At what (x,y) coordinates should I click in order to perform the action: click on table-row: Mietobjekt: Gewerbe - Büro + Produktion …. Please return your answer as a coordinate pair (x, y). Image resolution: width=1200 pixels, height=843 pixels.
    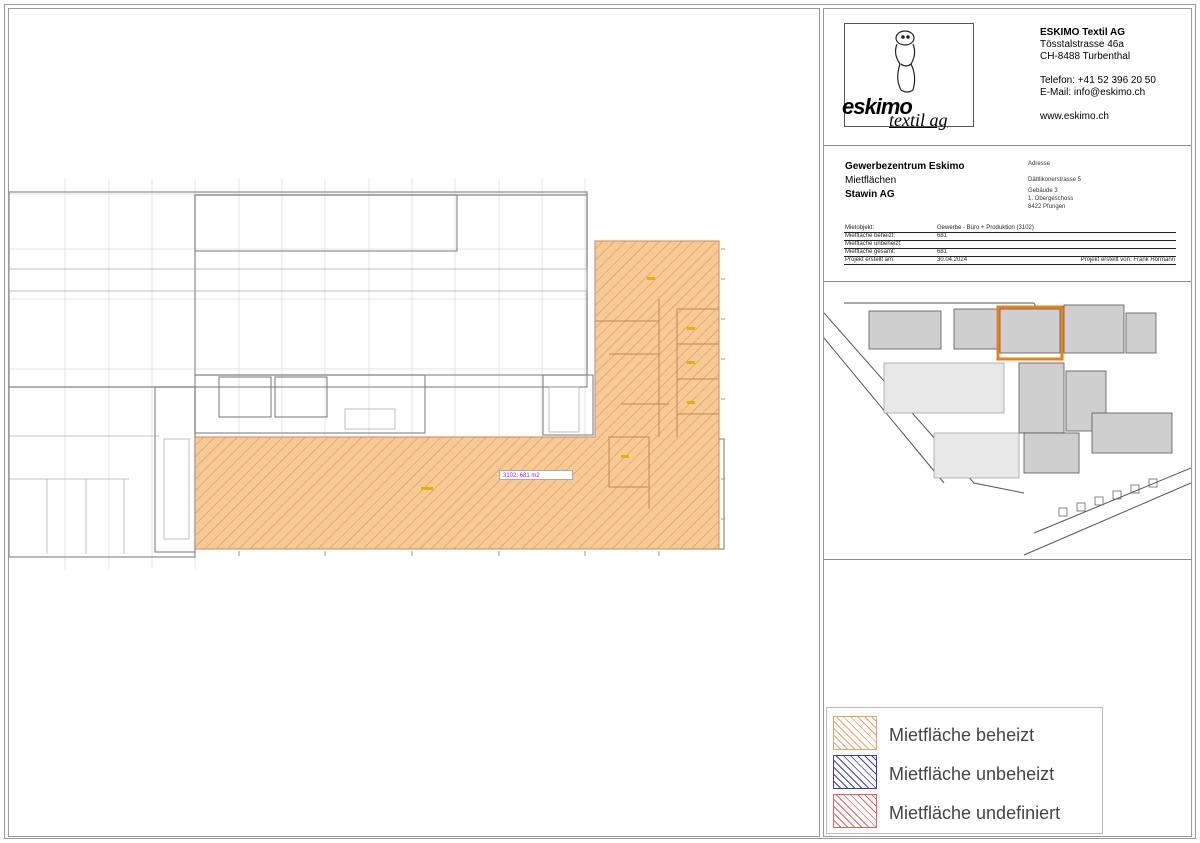
    Looking at the image, I should click on (1010, 229).